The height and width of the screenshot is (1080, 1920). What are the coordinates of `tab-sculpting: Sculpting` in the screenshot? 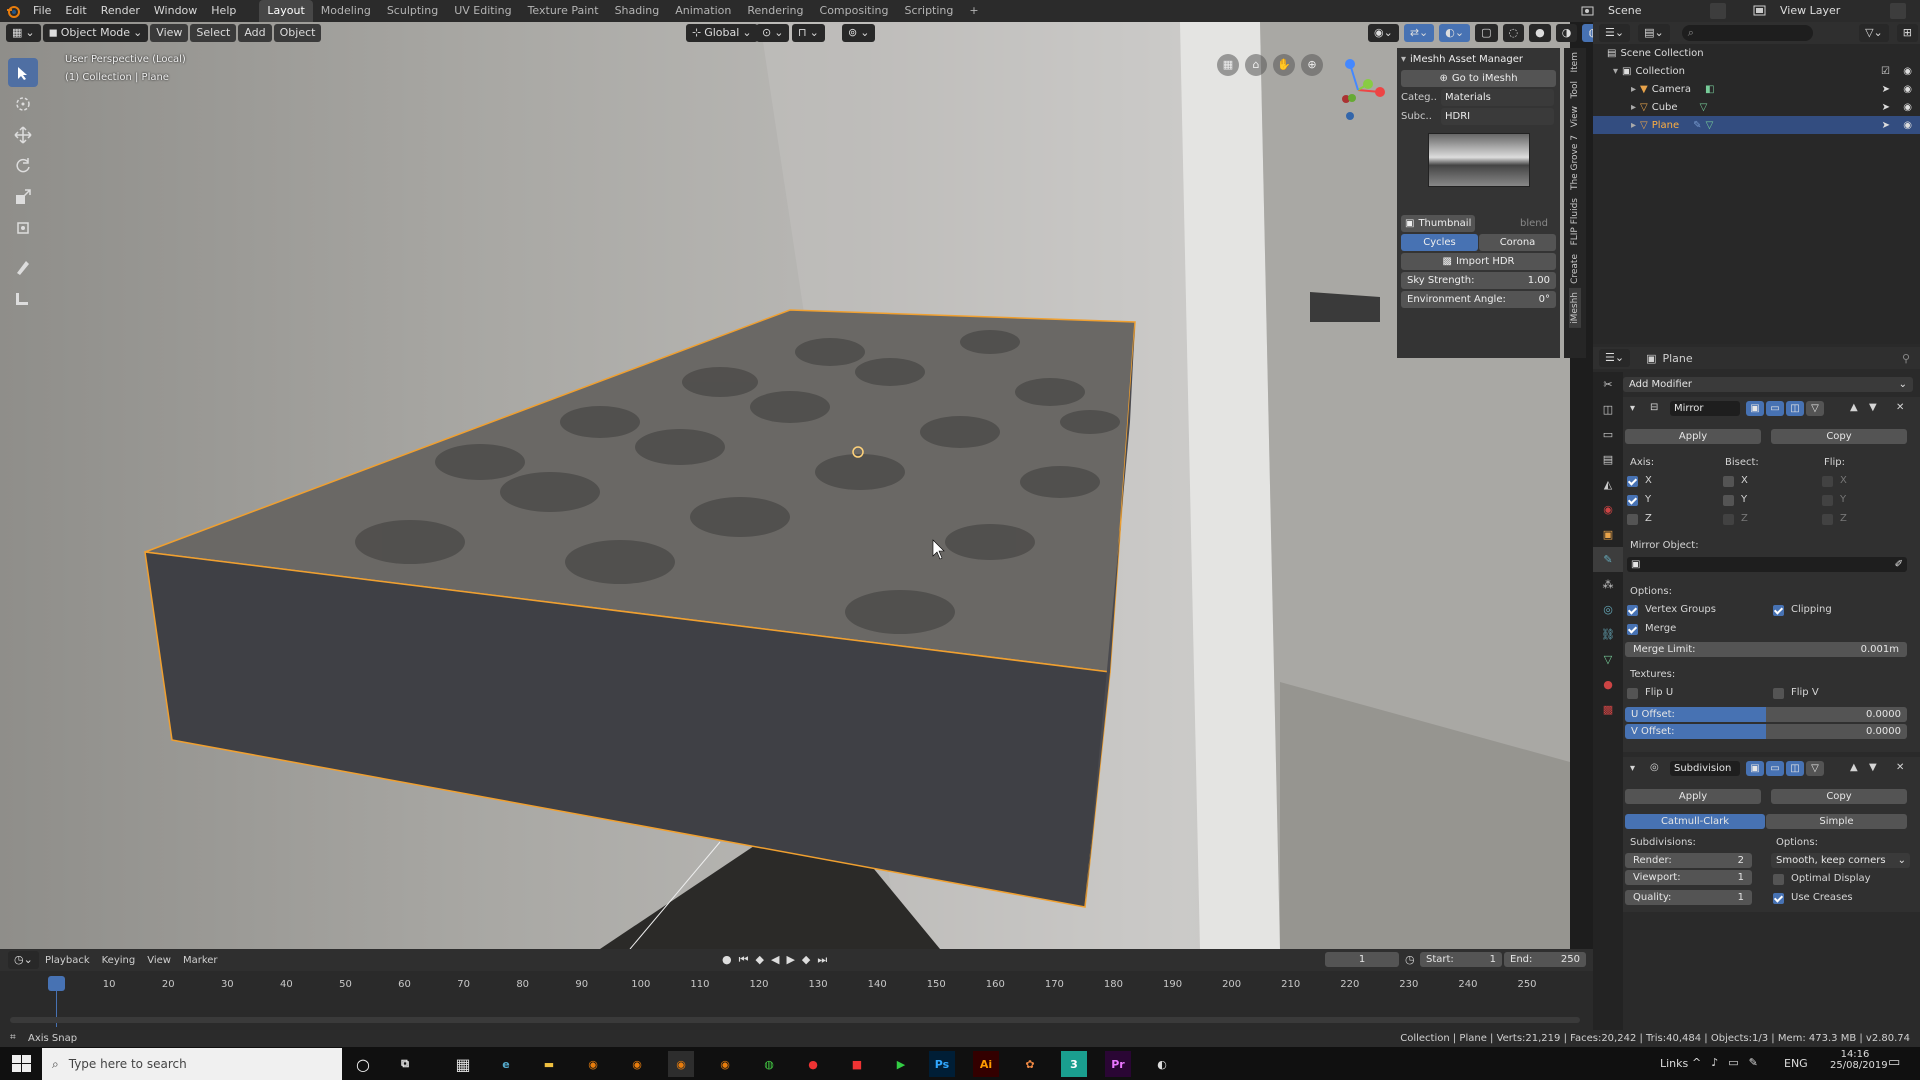 It's located at (412, 11).